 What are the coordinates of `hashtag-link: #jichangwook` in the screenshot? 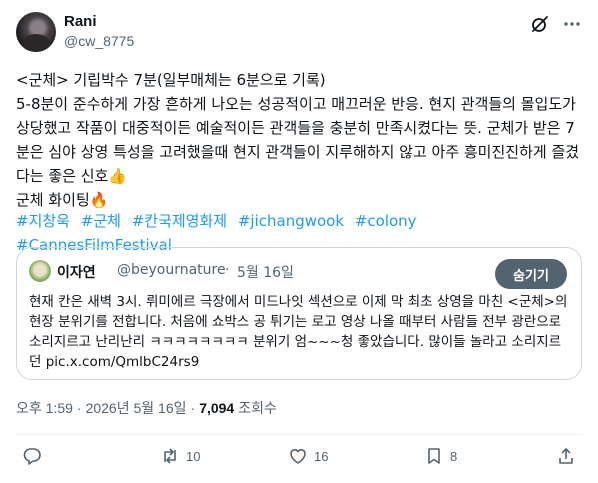 It's located at (291, 221).